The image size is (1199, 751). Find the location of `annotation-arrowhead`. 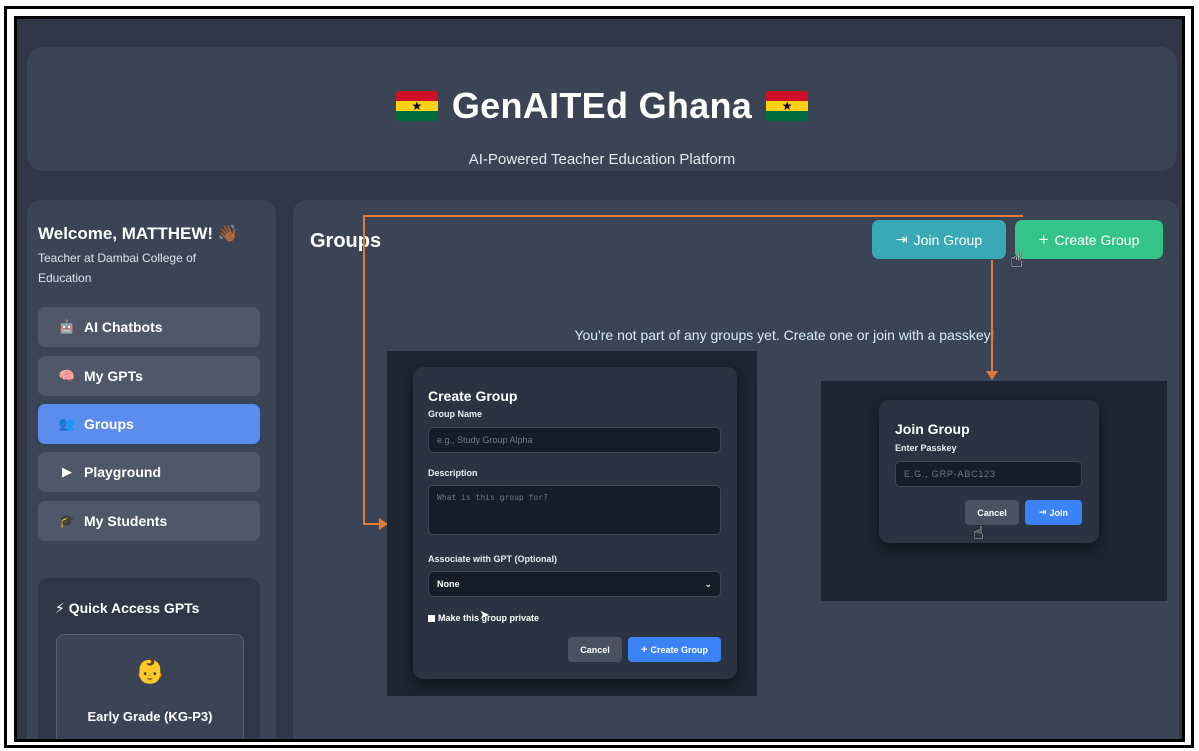

annotation-arrowhead is located at coordinates (992, 375).